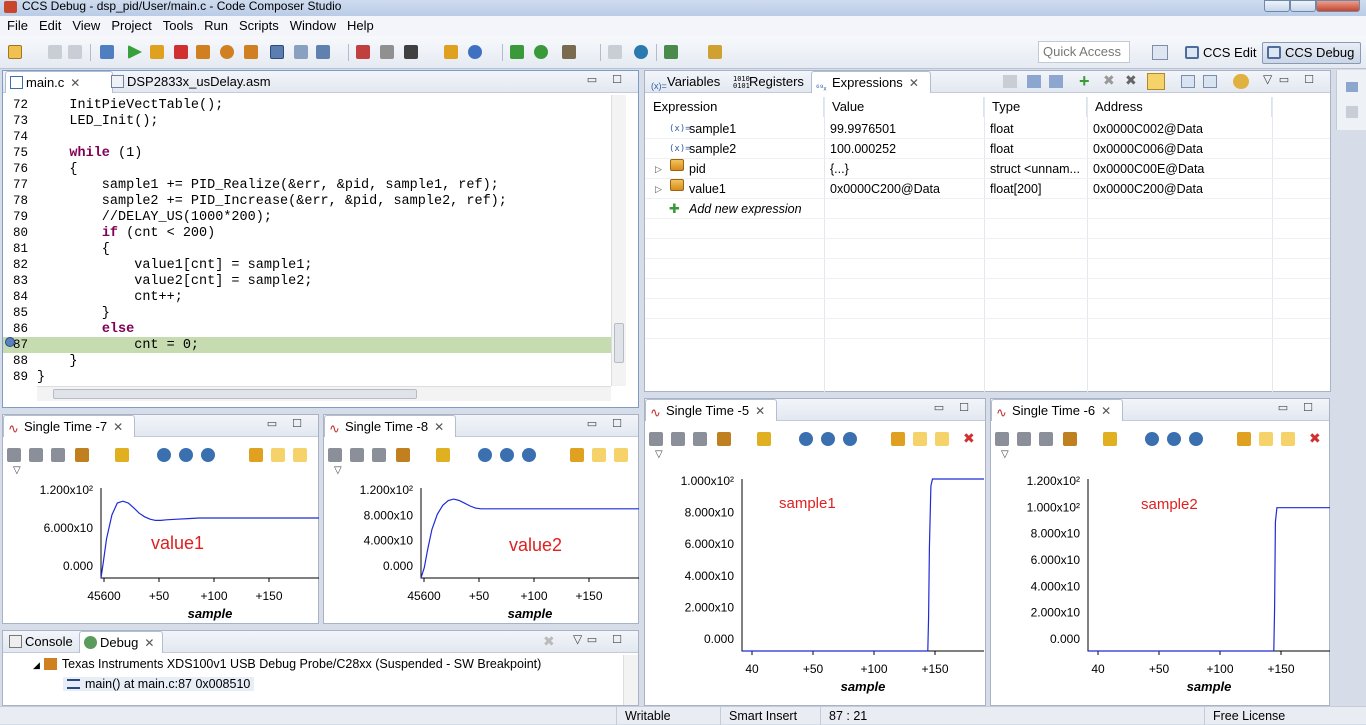  I want to click on perspective-ccs-debug: CCS Debug, so click(1312, 53).